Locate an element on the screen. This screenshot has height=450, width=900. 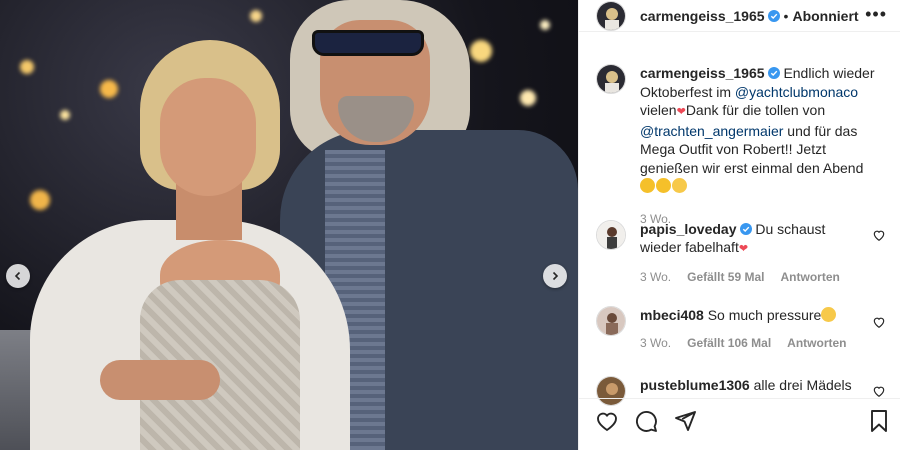
caption-username: carmengeiss_1965 is located at coordinates (702, 73).